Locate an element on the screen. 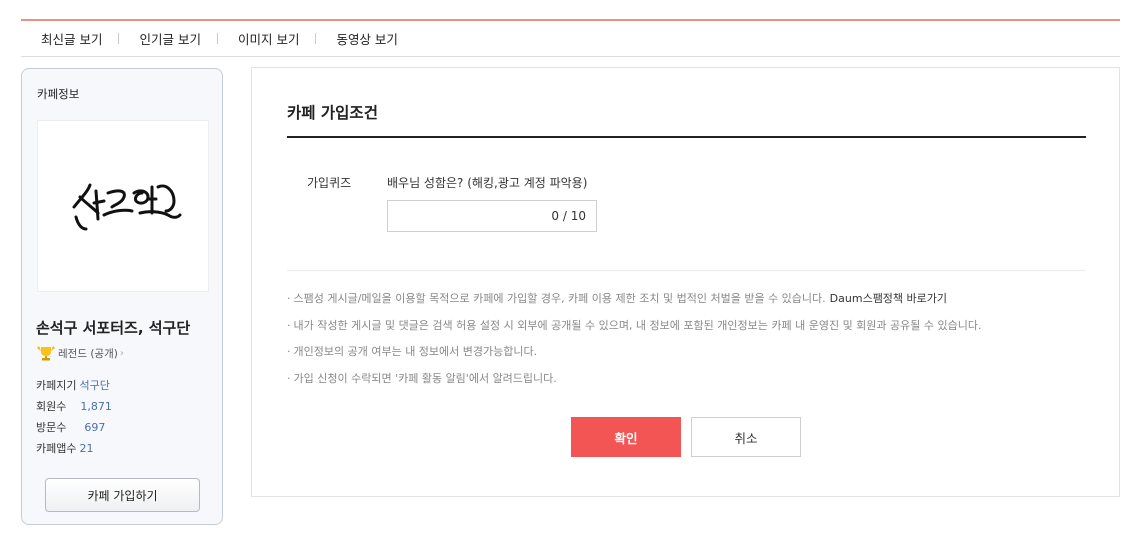 The image size is (1138, 535). stat-visits-value: 697 is located at coordinates (95, 427).